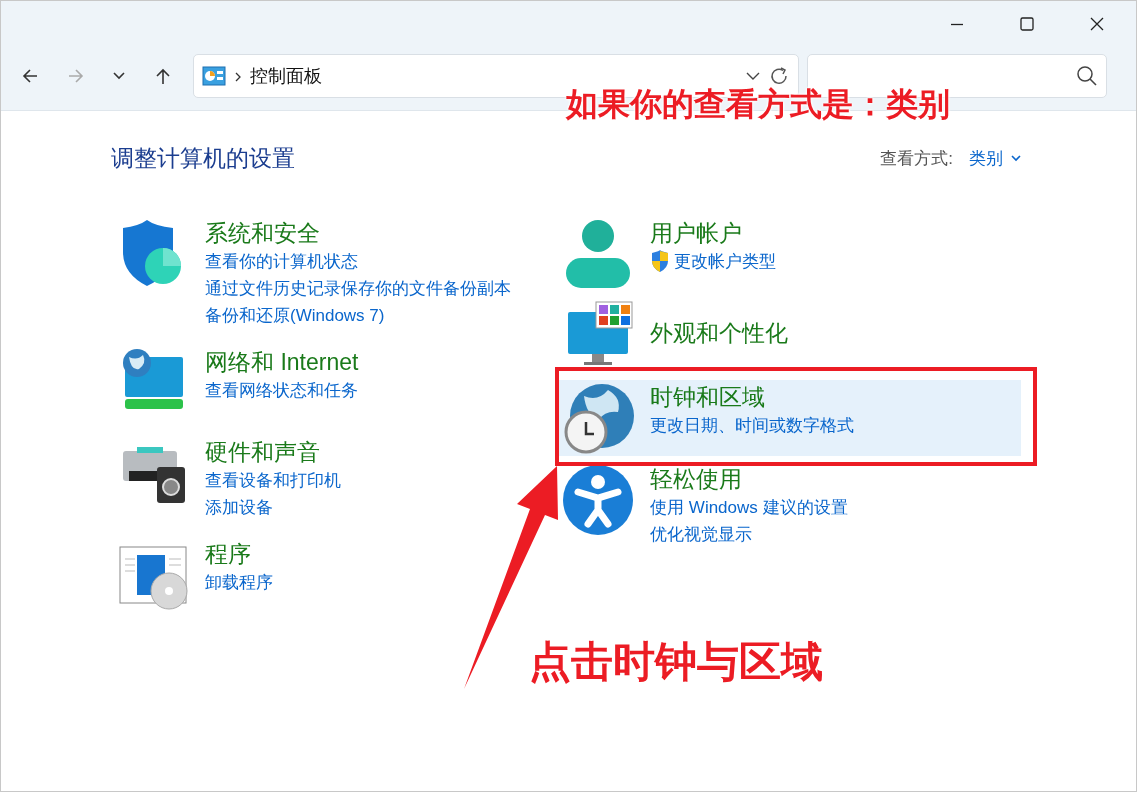 This screenshot has width=1137, height=792. Describe the element at coordinates (239, 582) in the screenshot. I see `category-link: 卸载程序` at that location.